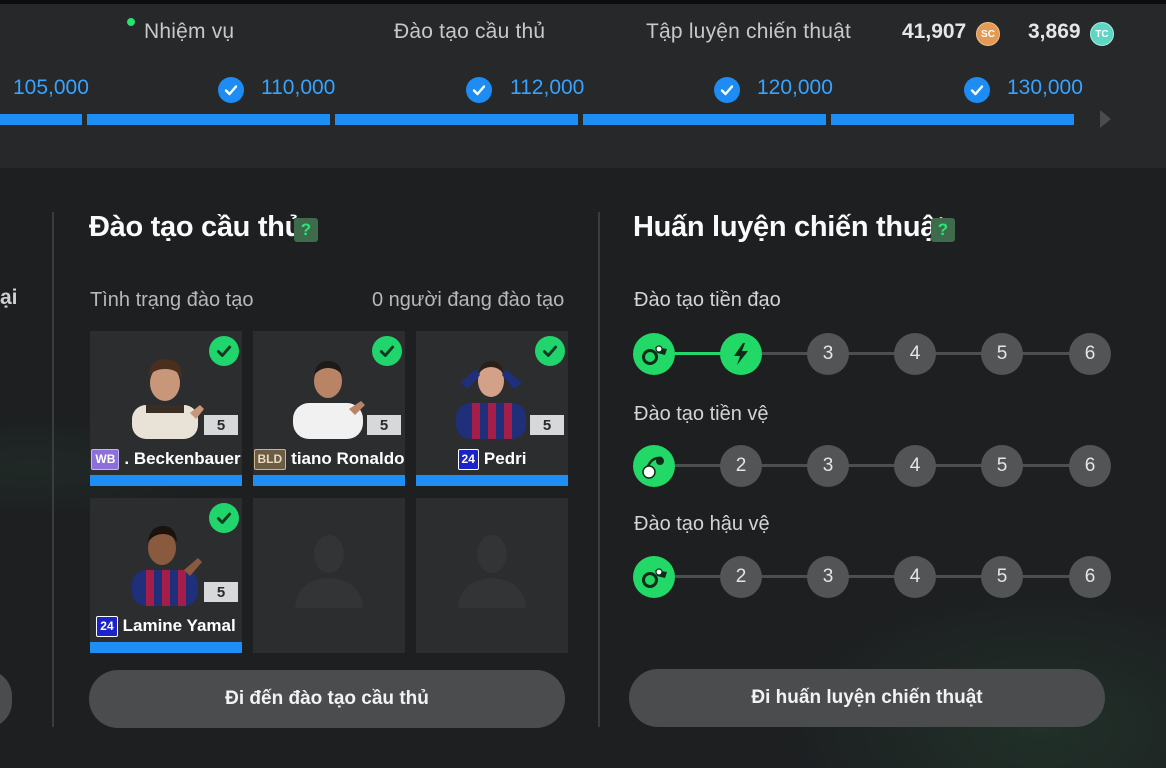 This screenshot has height=768, width=1166. I want to click on player-card: 5 24 Lamine Yamal, so click(166, 575).